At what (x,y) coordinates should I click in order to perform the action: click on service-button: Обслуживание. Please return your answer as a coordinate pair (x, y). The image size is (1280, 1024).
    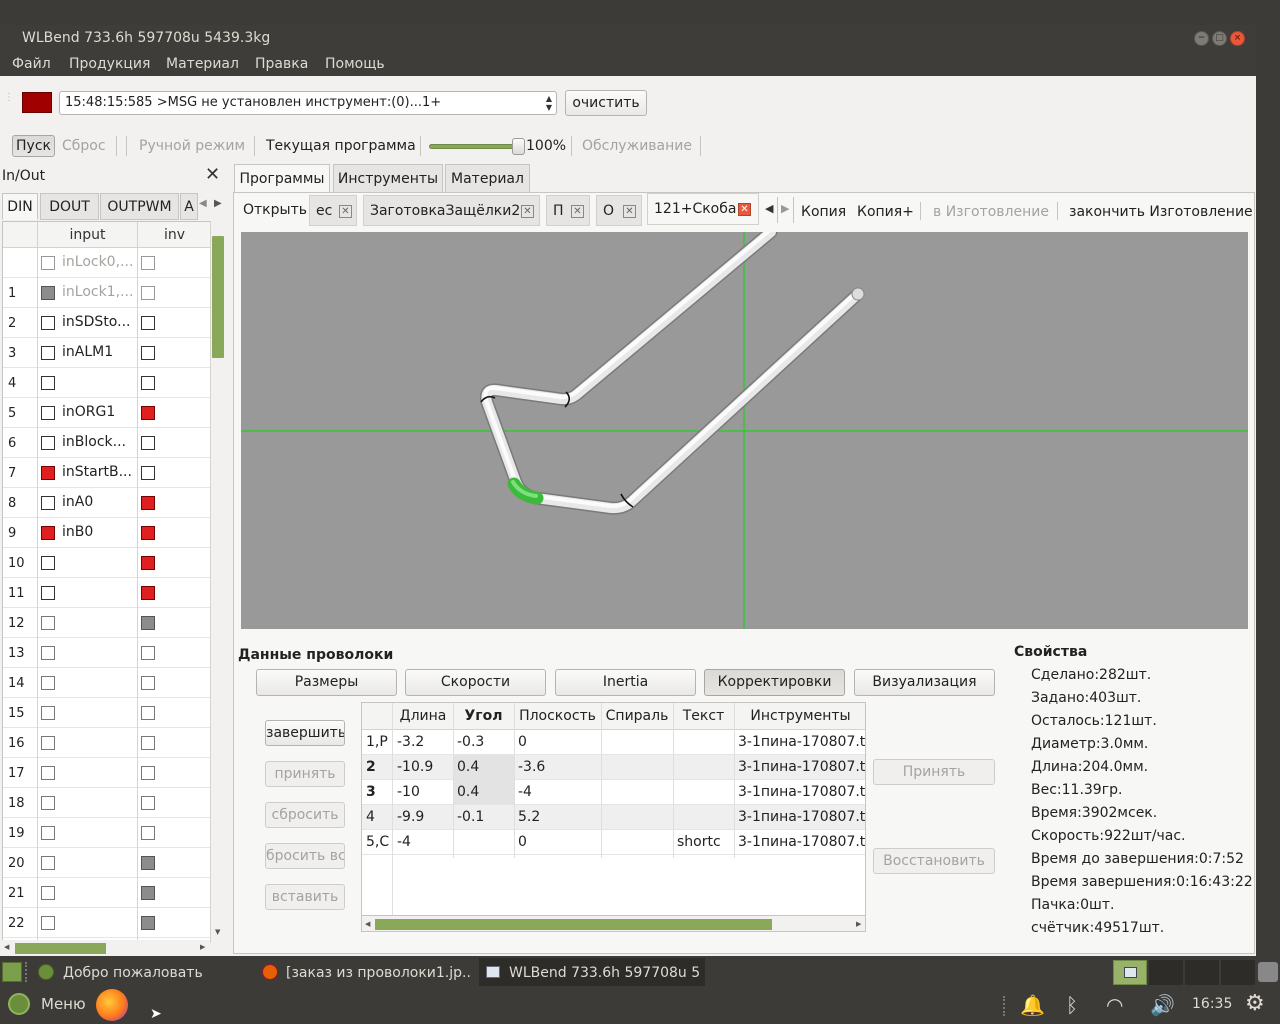
    Looking at the image, I should click on (637, 146).